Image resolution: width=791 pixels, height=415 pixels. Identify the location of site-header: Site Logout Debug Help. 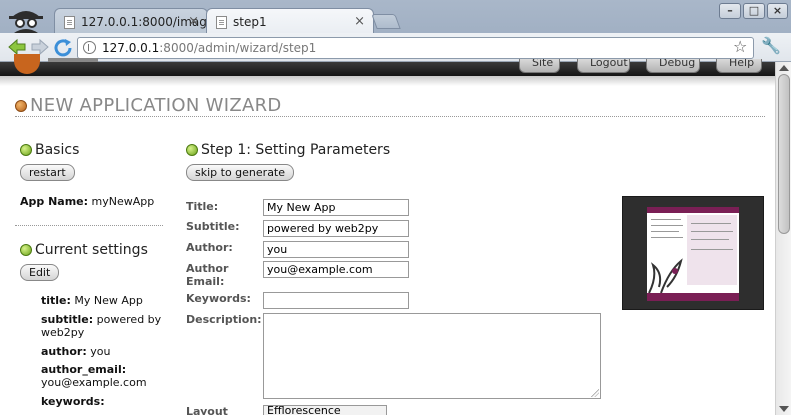
(387, 65).